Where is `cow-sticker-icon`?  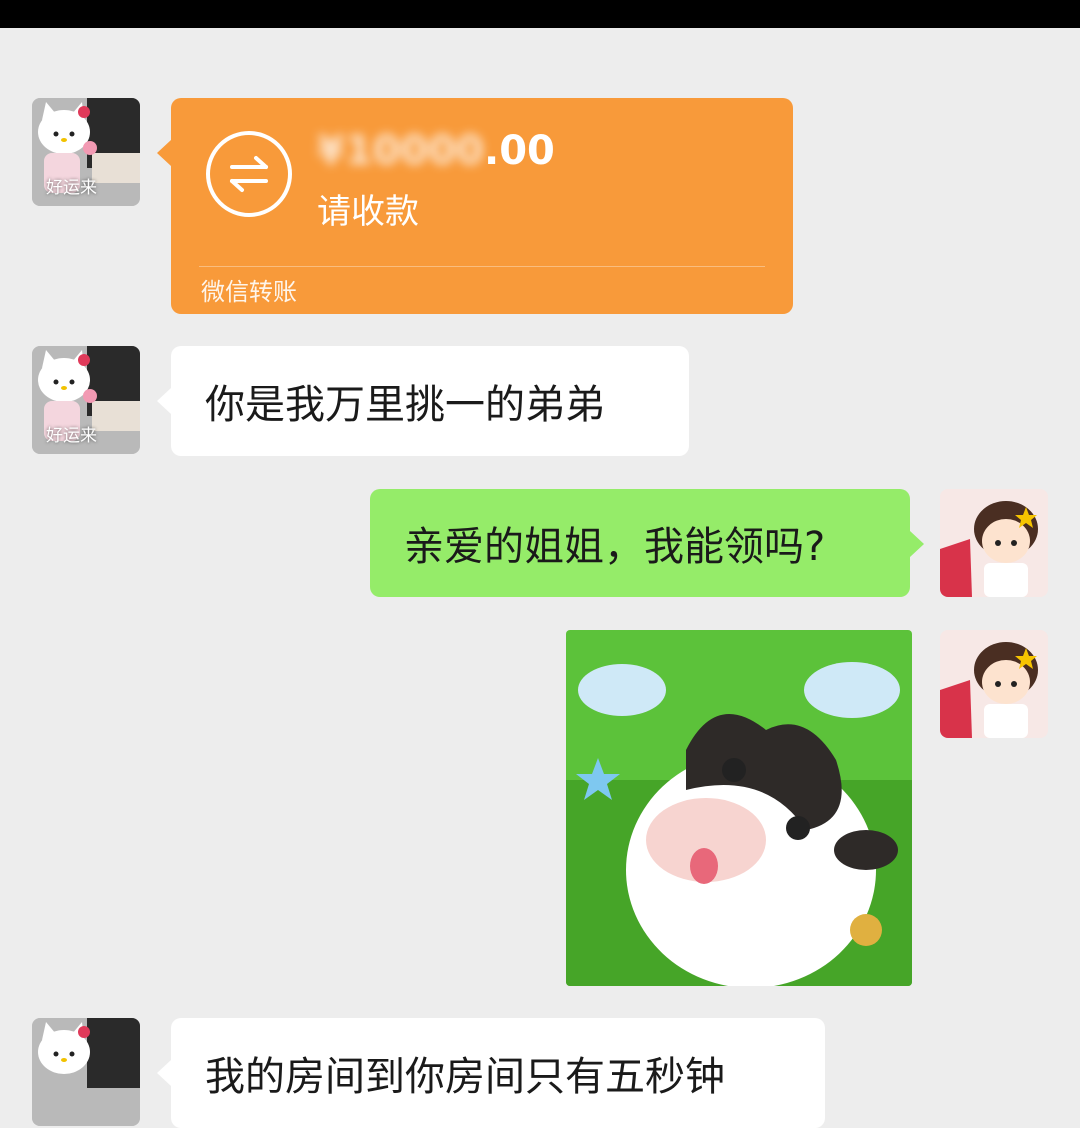 cow-sticker-icon is located at coordinates (739, 808).